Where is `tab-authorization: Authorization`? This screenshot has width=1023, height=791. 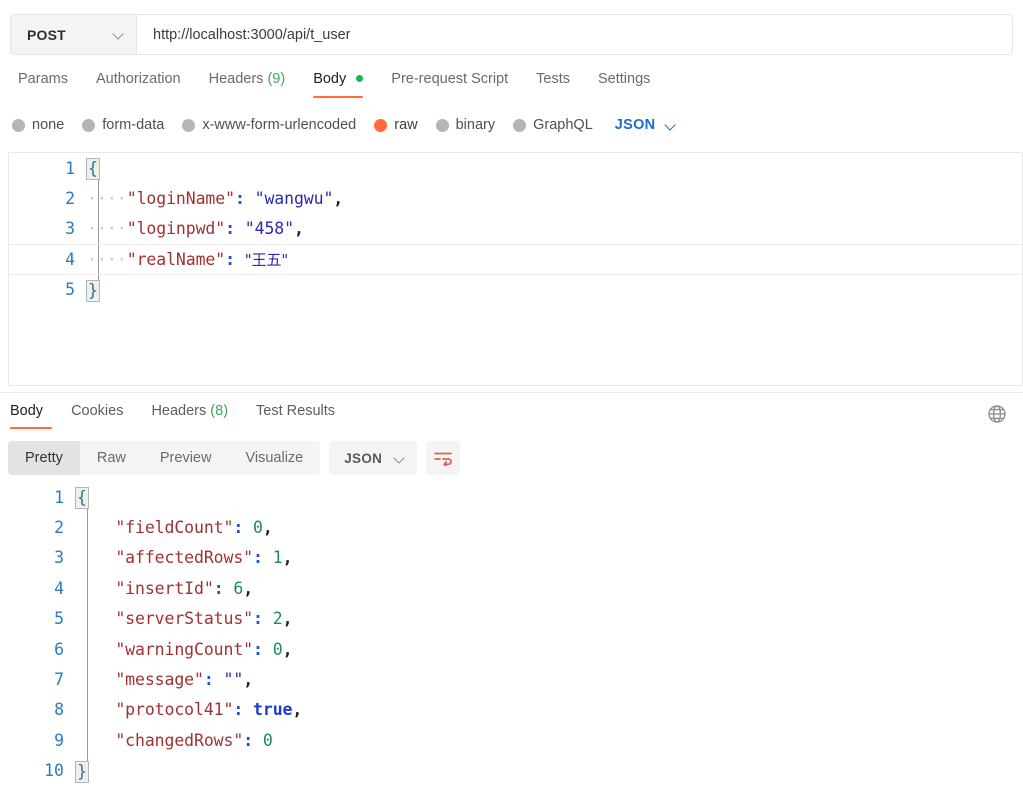 tab-authorization: Authorization is located at coordinates (138, 79).